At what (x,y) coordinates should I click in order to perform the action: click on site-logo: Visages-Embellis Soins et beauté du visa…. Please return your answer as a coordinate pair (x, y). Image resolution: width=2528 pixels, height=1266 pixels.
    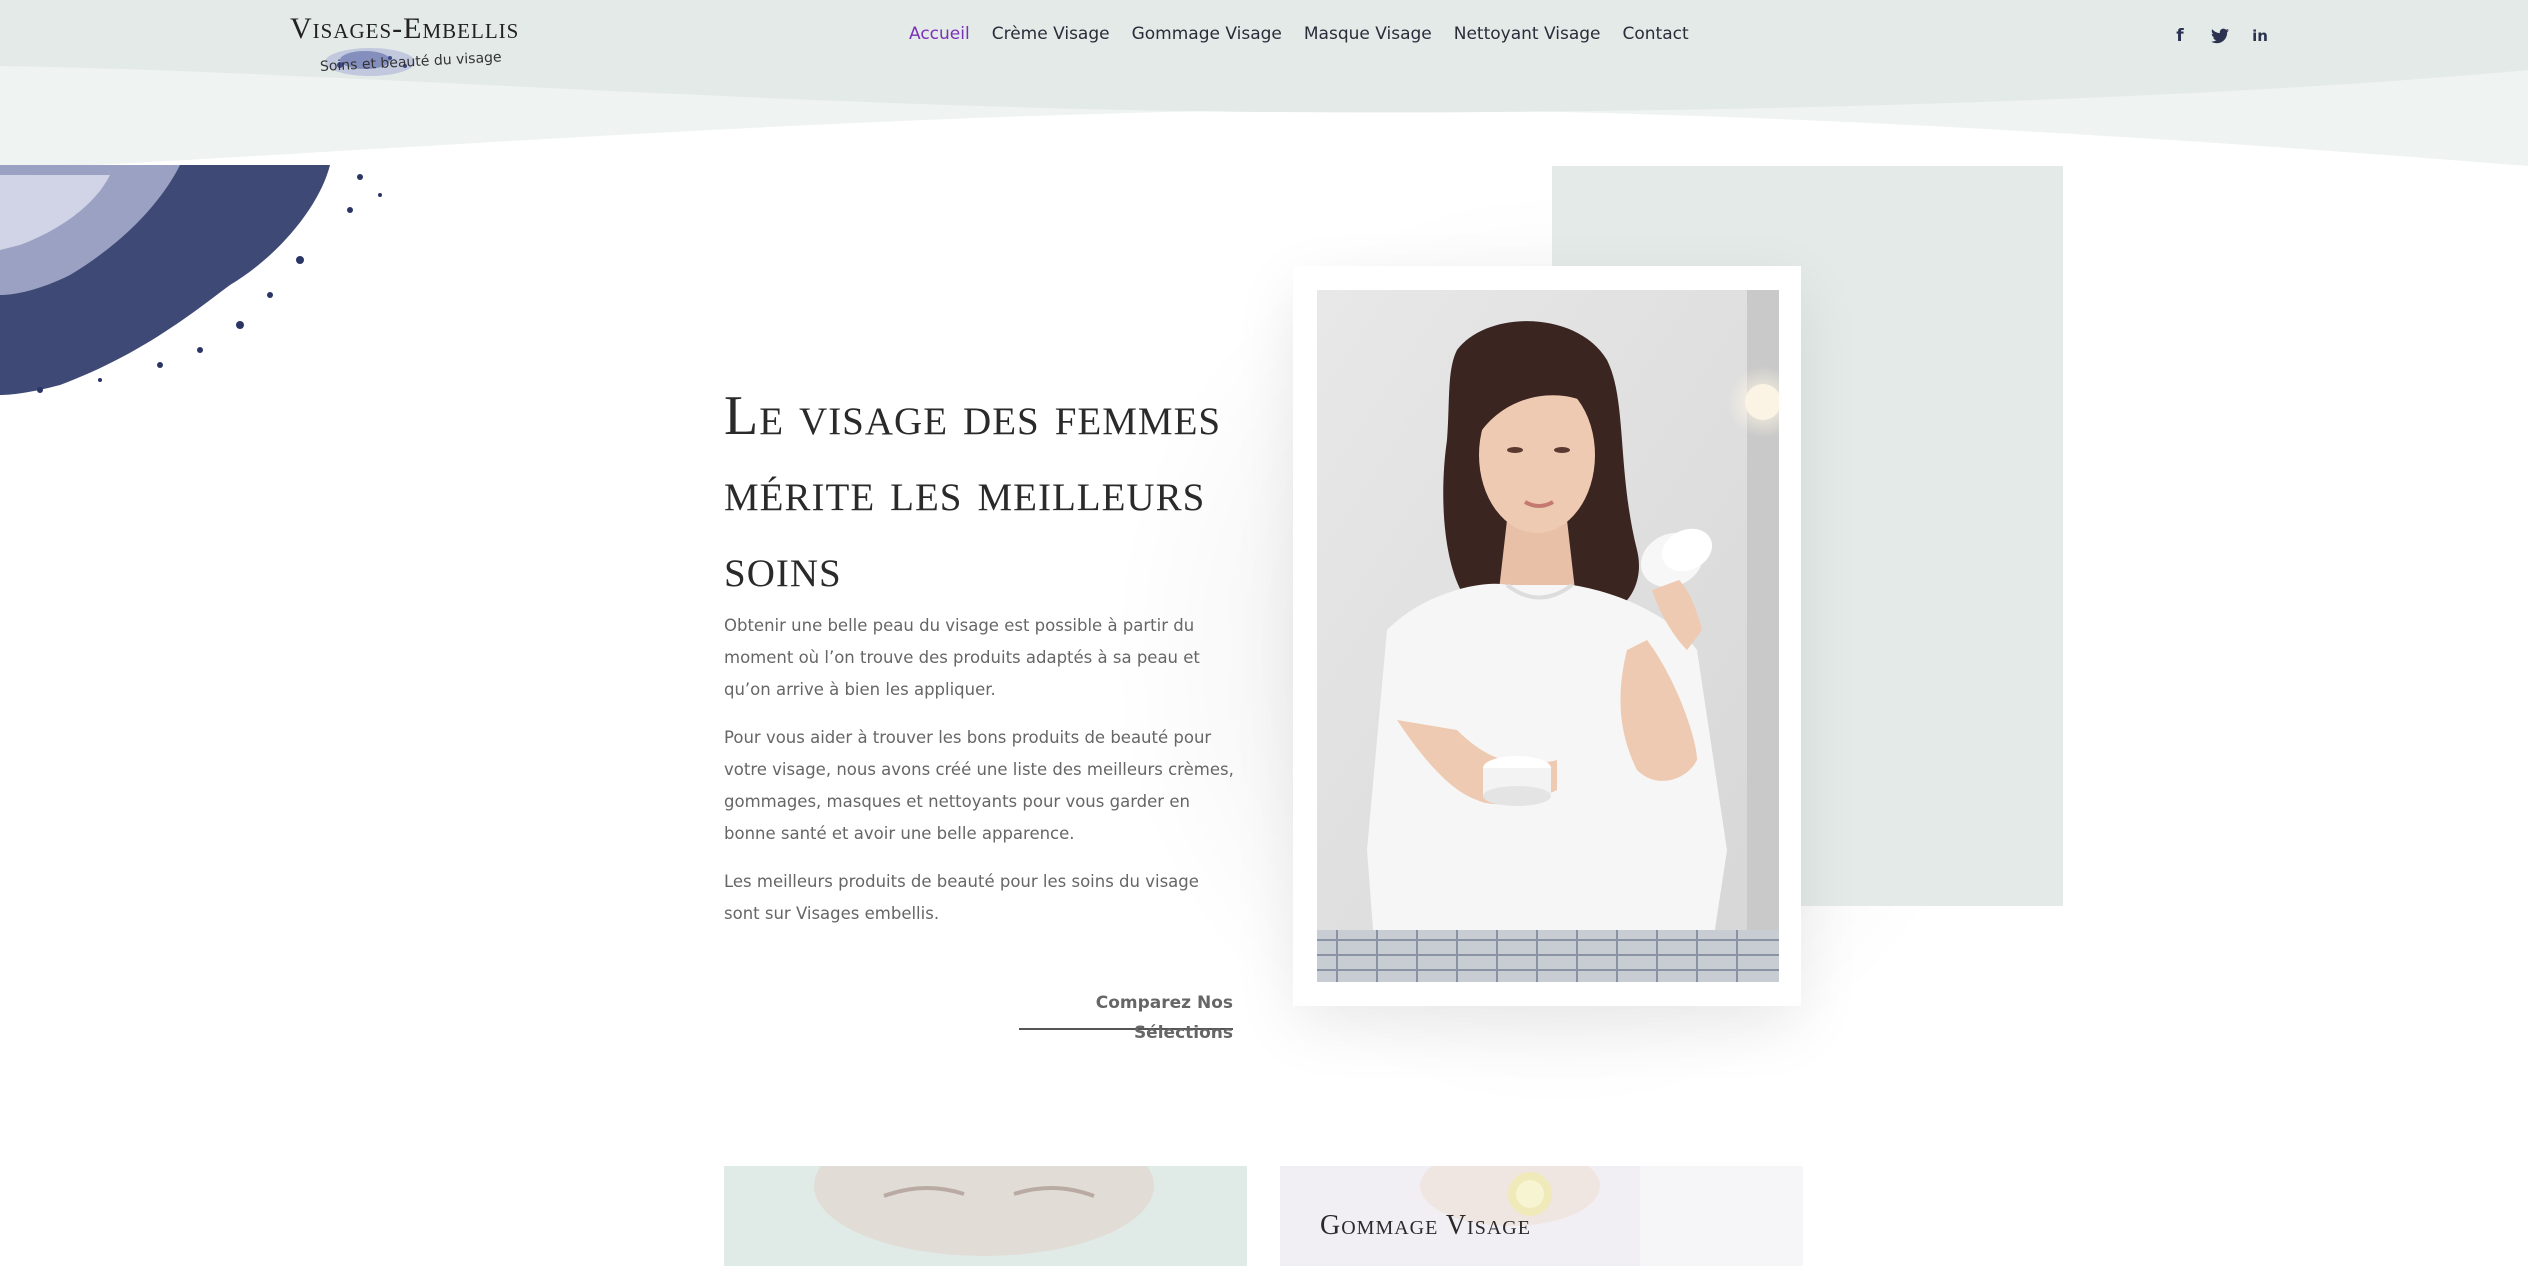
    Looking at the image, I should click on (410, 45).